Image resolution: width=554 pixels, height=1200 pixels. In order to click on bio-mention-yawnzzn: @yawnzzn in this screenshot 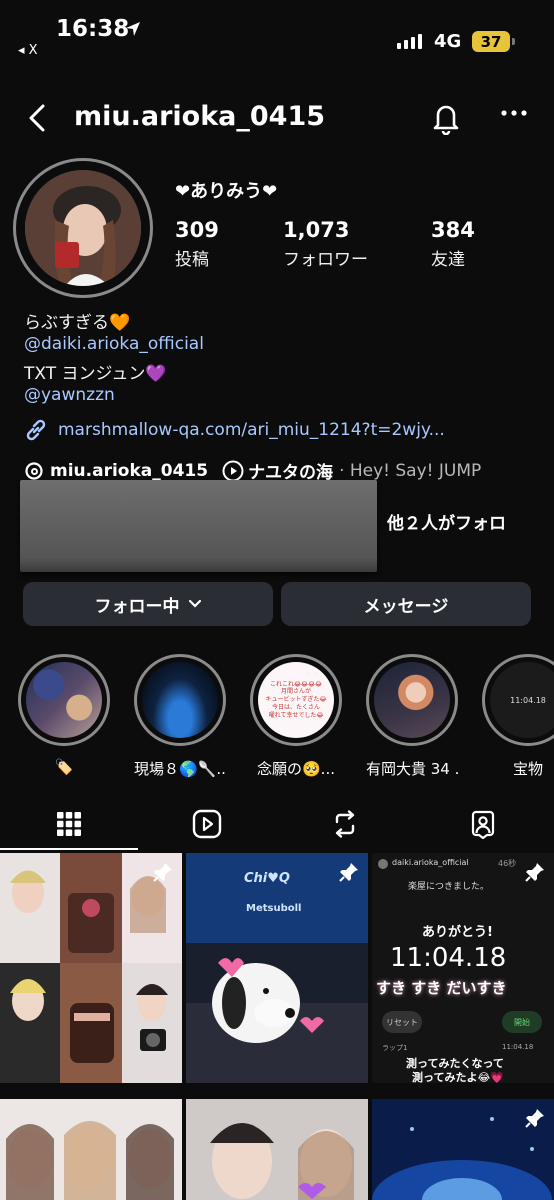, I will do `click(69, 395)`.